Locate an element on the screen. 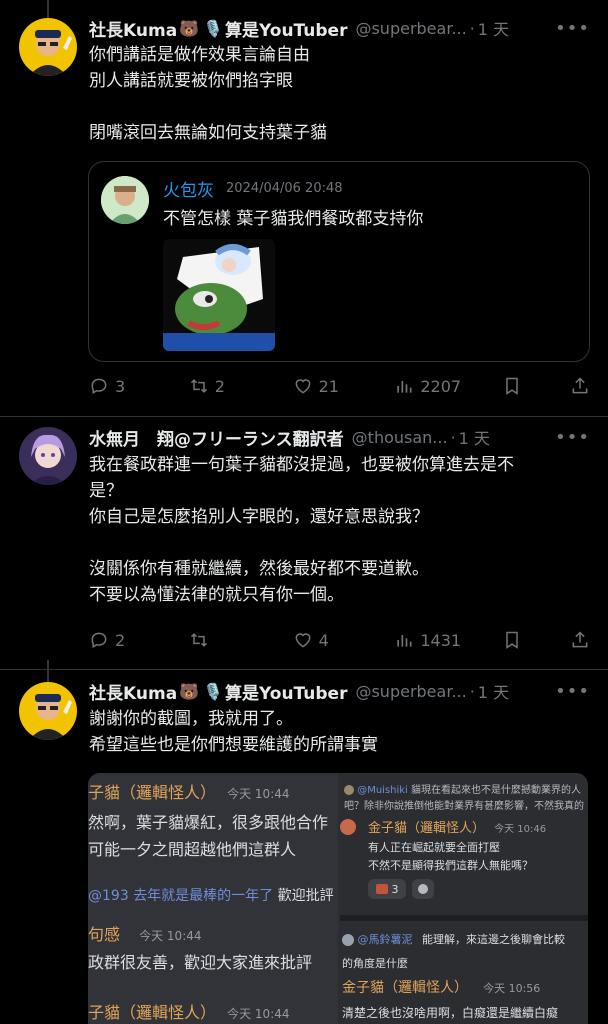 This screenshot has width=608, height=1024. analytics-icon is located at coordinates (404, 387).